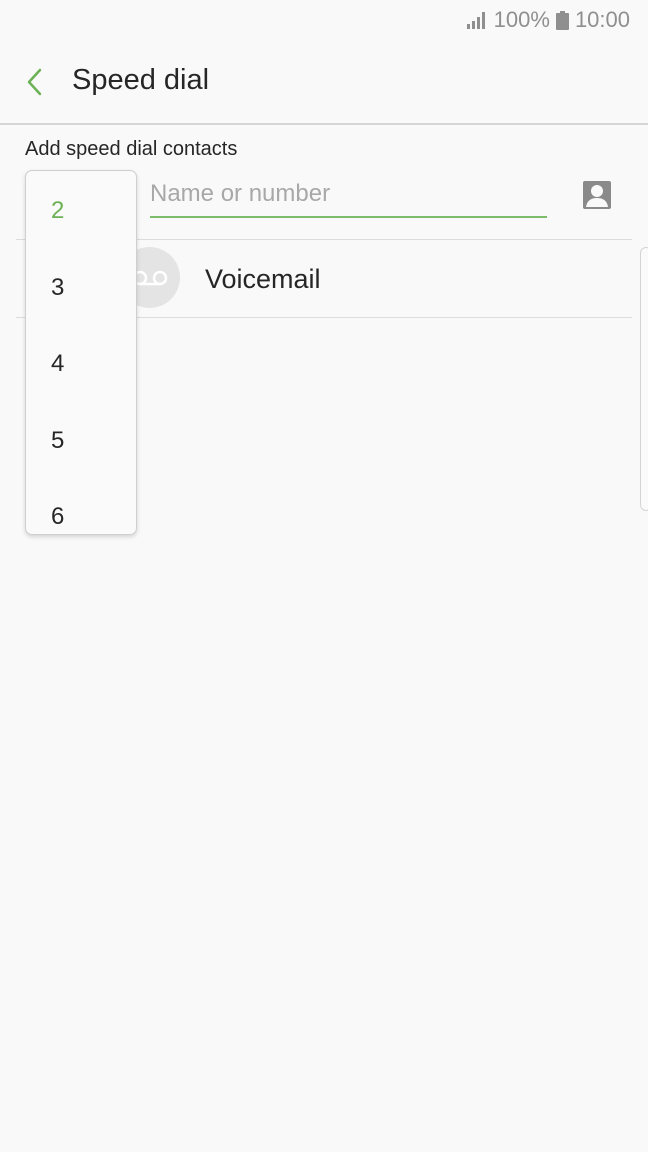  I want to click on contact-card-icon, so click(597, 195).